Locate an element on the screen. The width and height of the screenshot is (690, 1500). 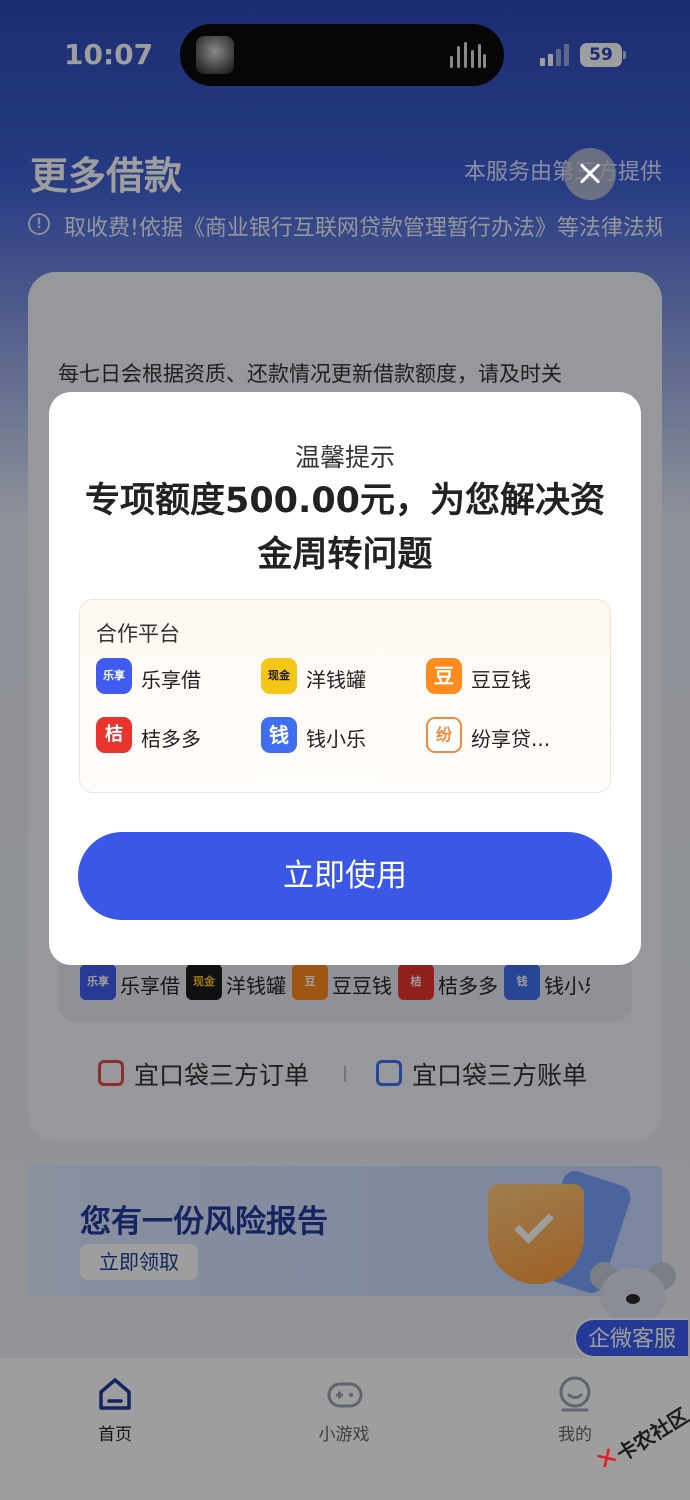
partner-item: 乐享 乐享借 is located at coordinates (176, 678).